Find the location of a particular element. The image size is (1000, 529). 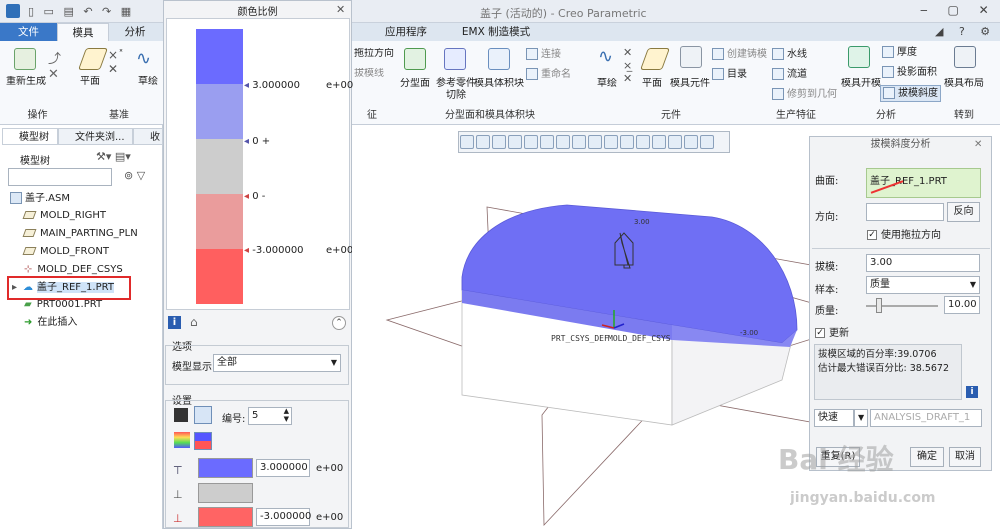

rename-button: 重命名 is located at coordinates (548, 74).